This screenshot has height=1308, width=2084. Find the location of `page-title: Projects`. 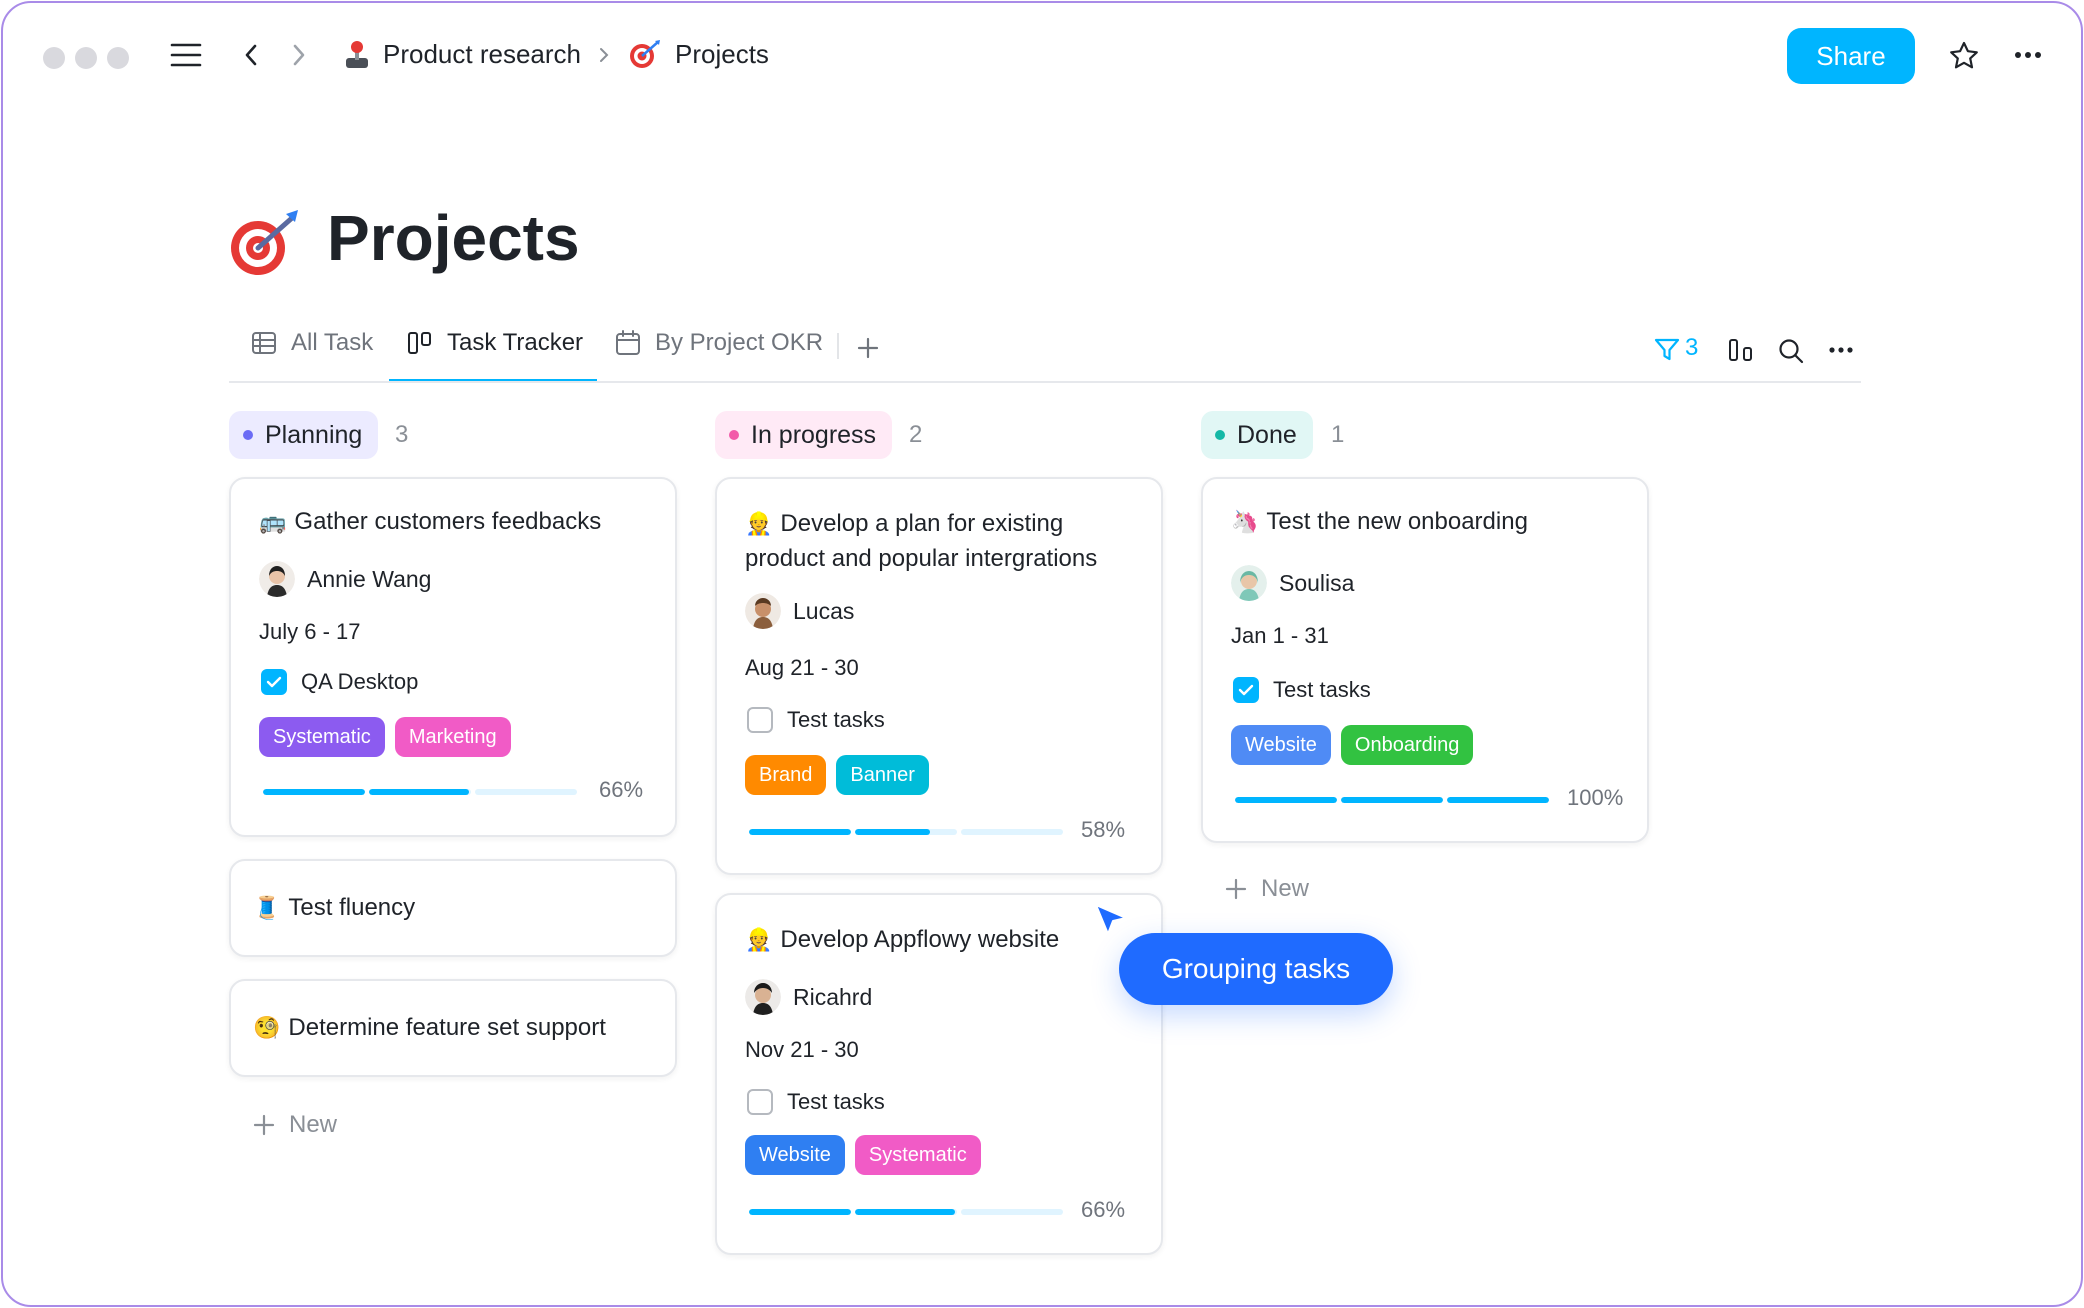

page-title: Projects is located at coordinates (453, 238).